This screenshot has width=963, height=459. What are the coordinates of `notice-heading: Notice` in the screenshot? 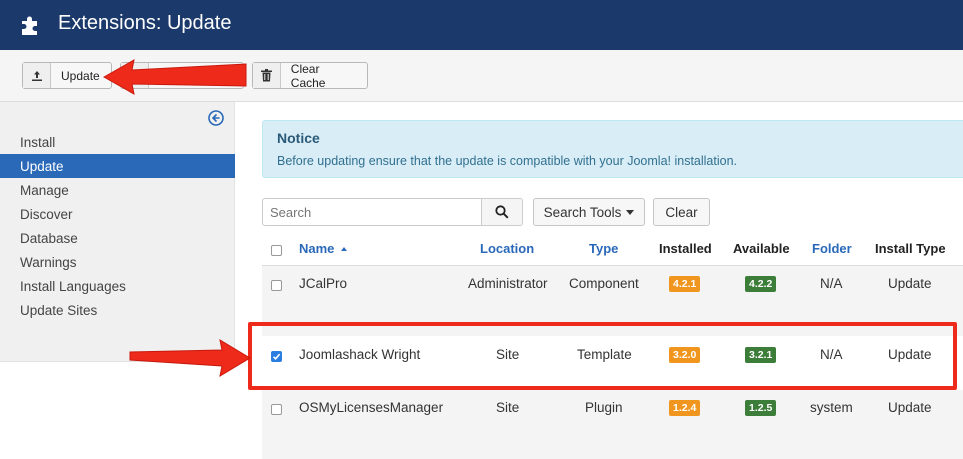 It's located at (298, 138).